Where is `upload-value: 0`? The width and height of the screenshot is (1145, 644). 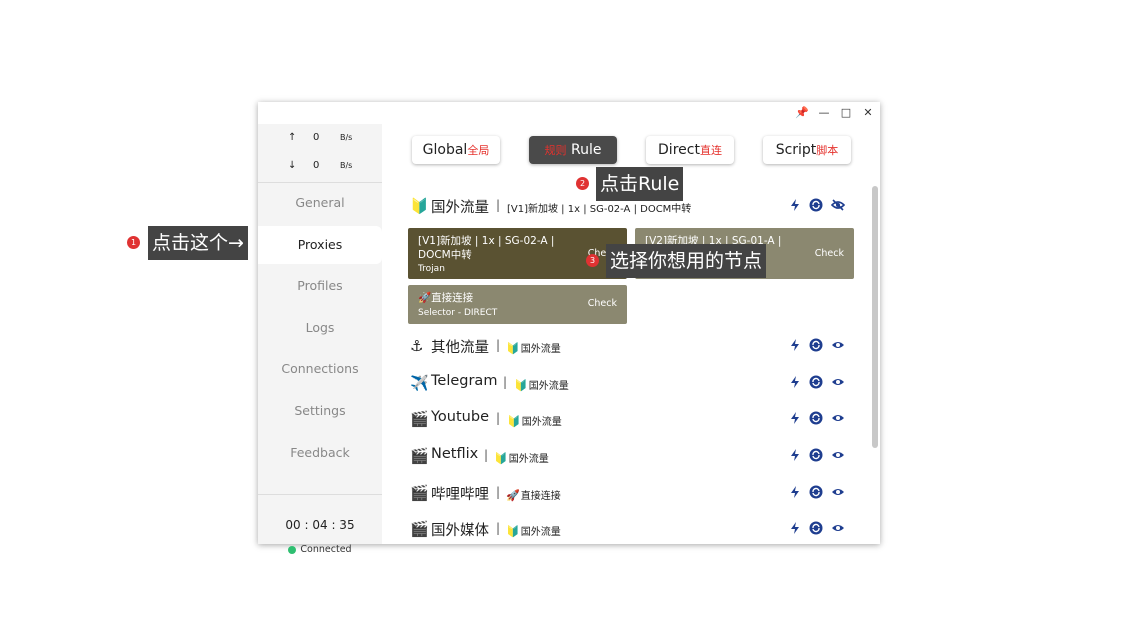 upload-value: 0 is located at coordinates (316, 137).